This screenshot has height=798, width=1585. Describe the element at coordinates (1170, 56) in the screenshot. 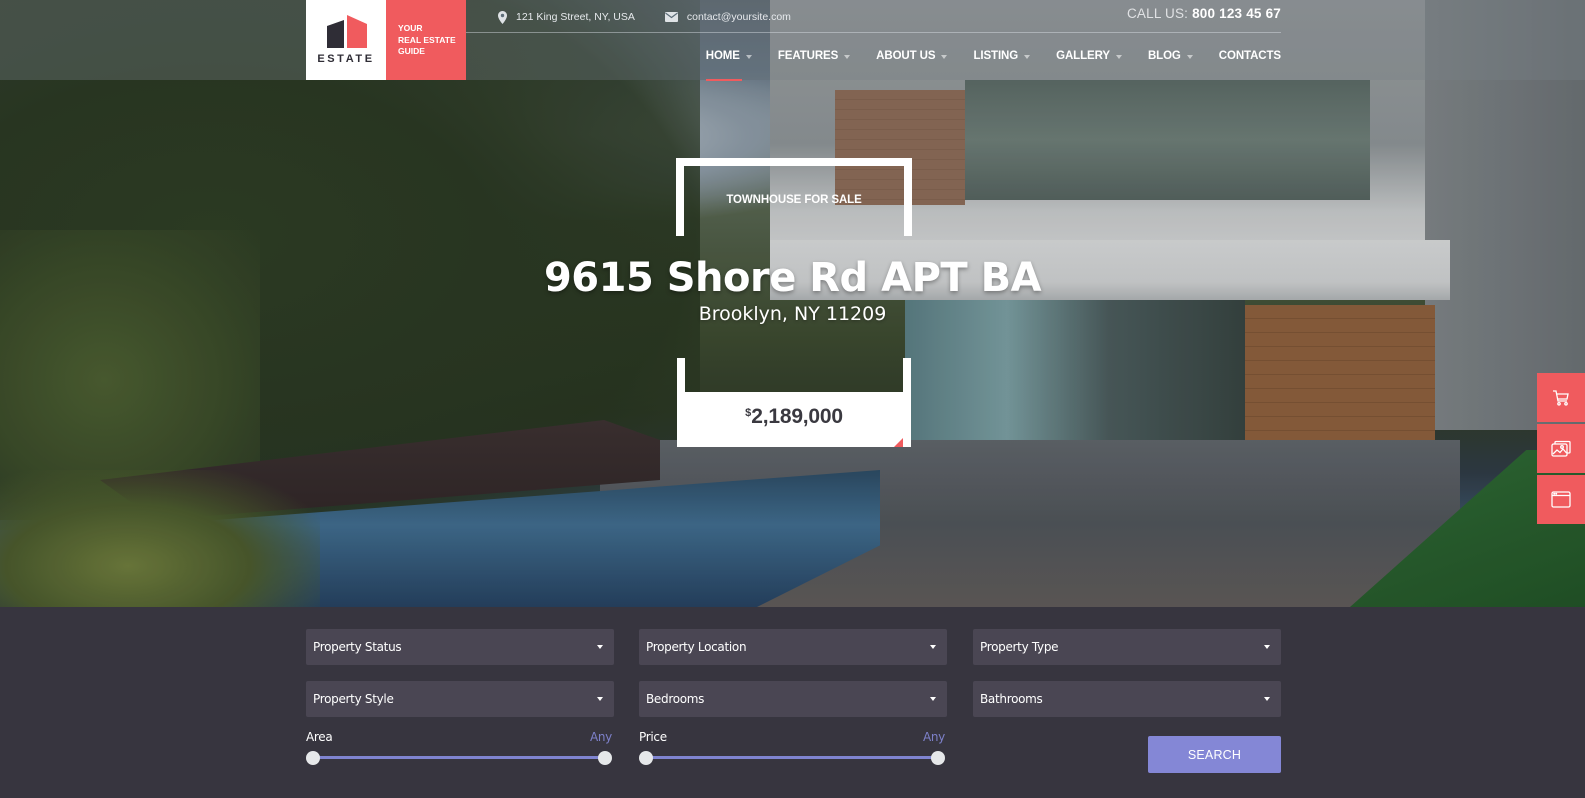

I see `nav-blog: BLOG` at that location.